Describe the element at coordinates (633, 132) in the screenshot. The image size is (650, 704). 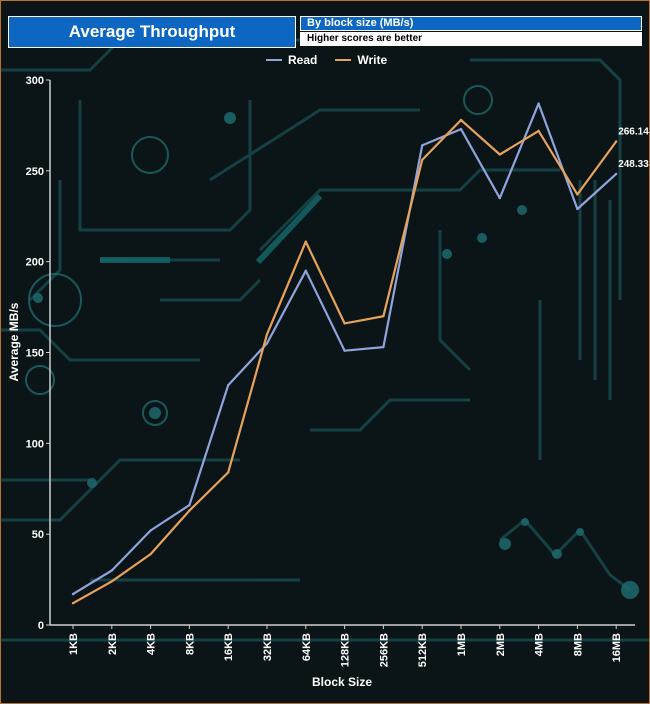
I see `end-value-label-write: 266.14` at that location.